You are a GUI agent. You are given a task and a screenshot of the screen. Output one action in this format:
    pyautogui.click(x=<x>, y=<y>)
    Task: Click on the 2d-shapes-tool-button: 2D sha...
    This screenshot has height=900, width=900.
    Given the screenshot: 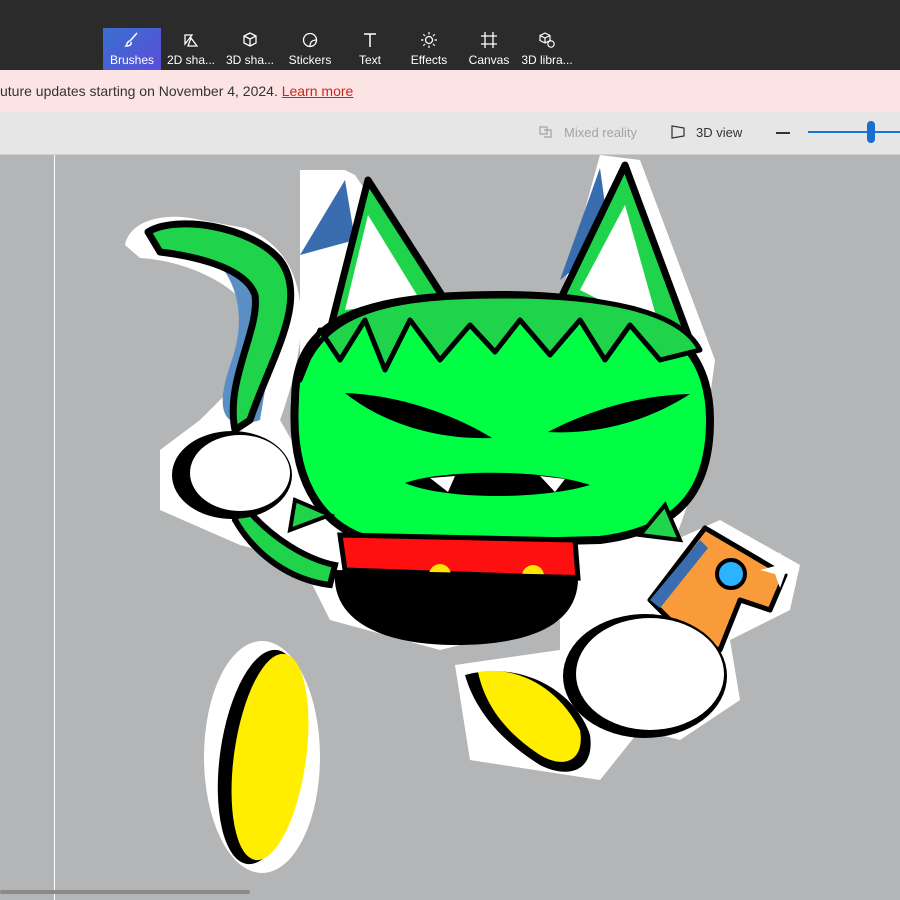 What is the action you would take?
    pyautogui.click(x=191, y=49)
    